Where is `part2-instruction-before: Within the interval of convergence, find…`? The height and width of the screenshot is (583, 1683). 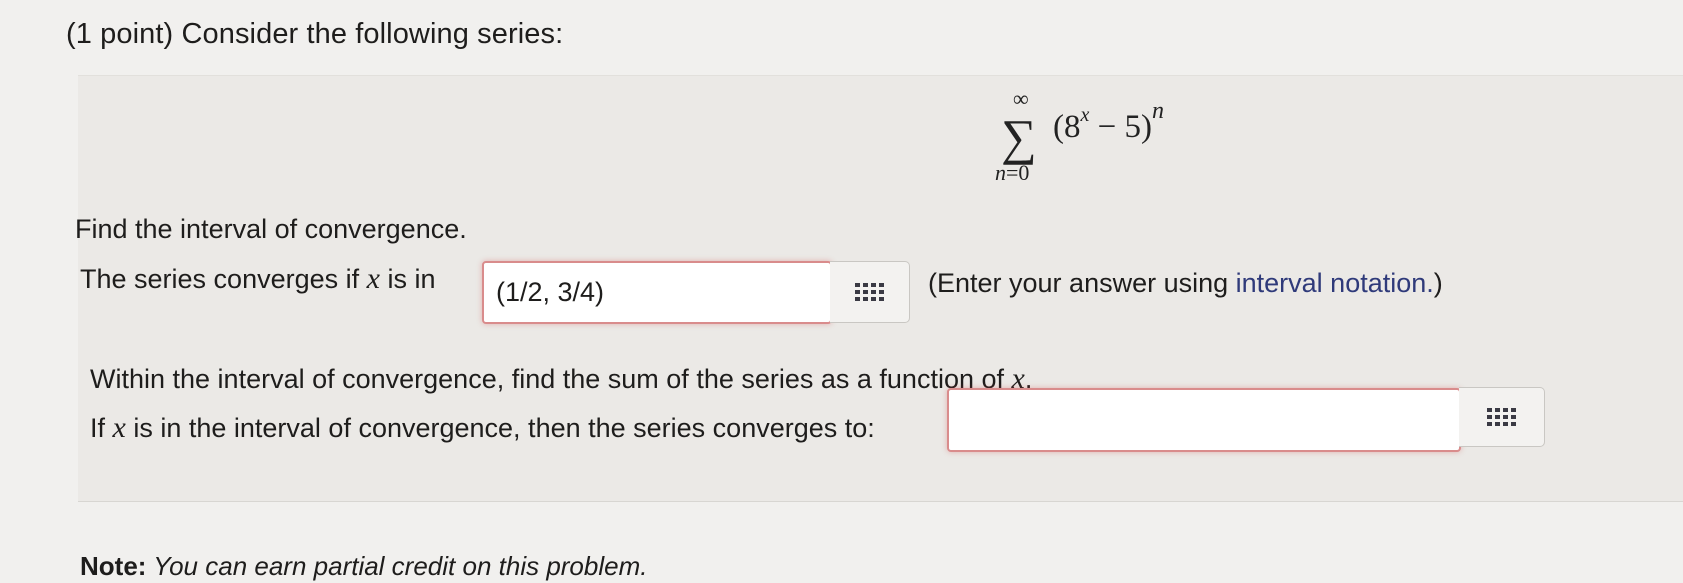 part2-instruction-before: Within the interval of convergence, find… is located at coordinates (551, 379).